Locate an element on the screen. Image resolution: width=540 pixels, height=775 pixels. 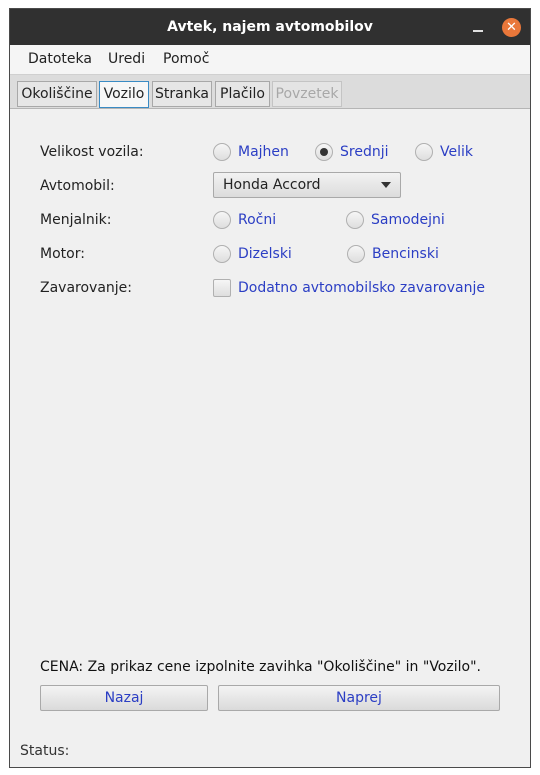
minimize-icon is located at coordinates (478, 27).